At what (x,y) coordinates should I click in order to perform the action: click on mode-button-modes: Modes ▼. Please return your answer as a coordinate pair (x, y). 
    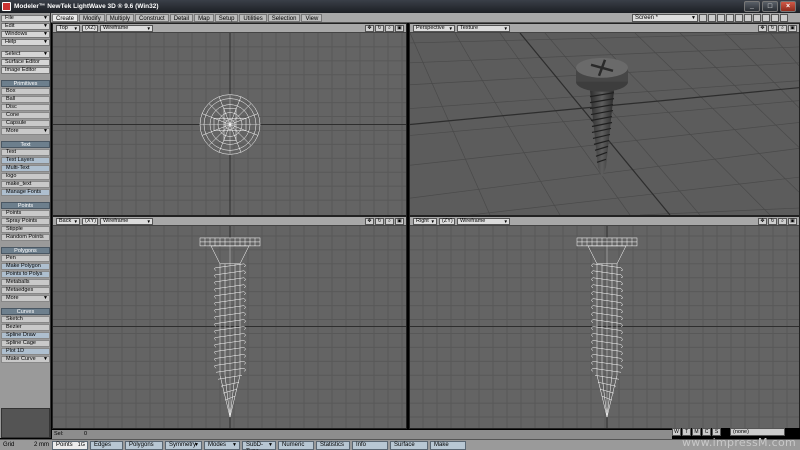
    Looking at the image, I should click on (222, 445).